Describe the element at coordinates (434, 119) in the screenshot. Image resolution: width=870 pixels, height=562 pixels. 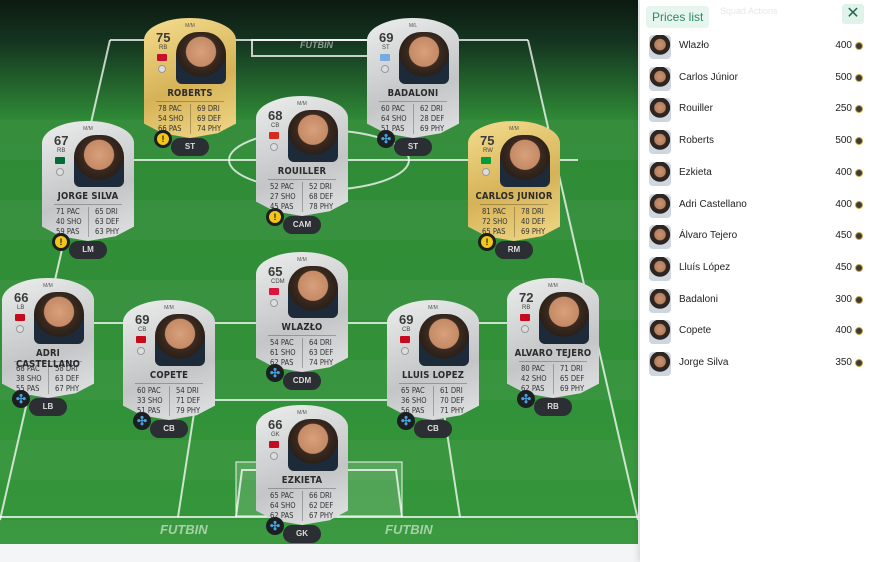
I see `card-stat-column: 62 DRI 28 DEF 69 PHY` at that location.